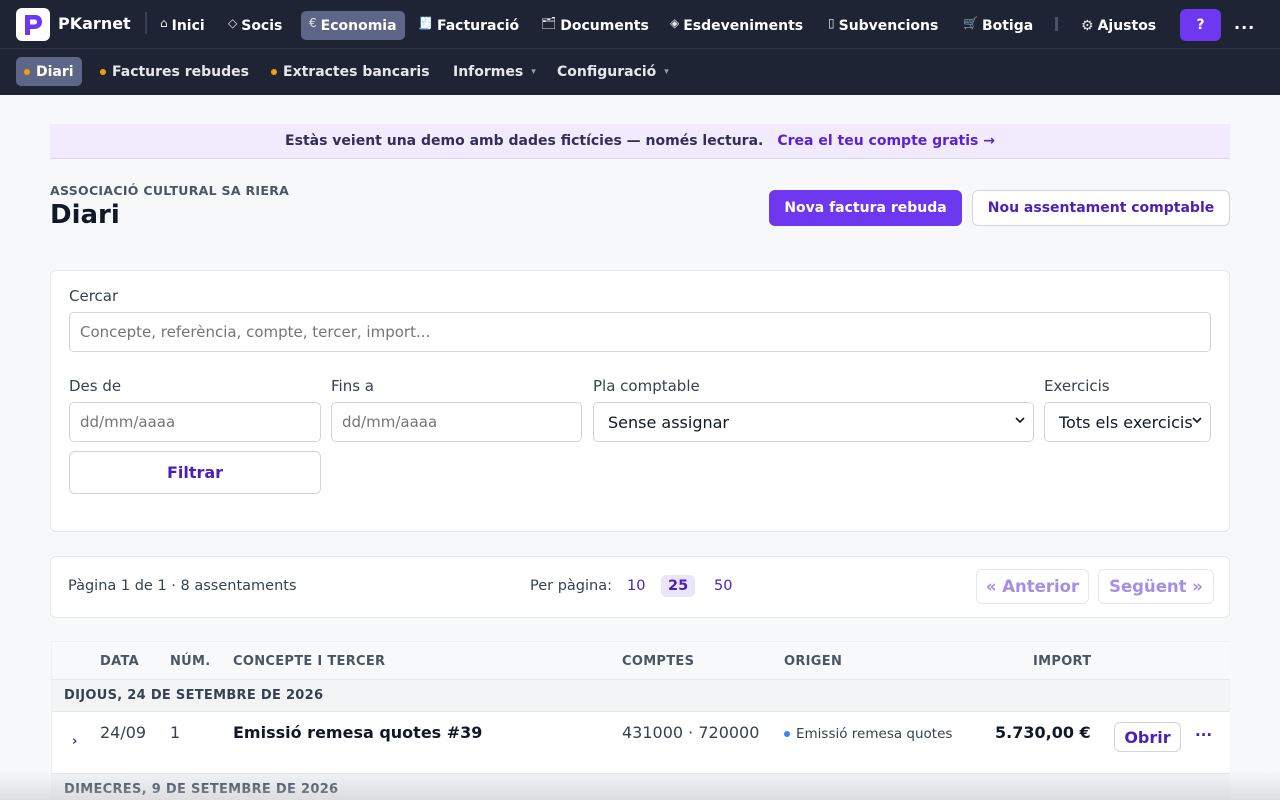 Image resolution: width=1280 pixels, height=800 pixels. I want to click on nav-label: Documents, so click(604, 25).